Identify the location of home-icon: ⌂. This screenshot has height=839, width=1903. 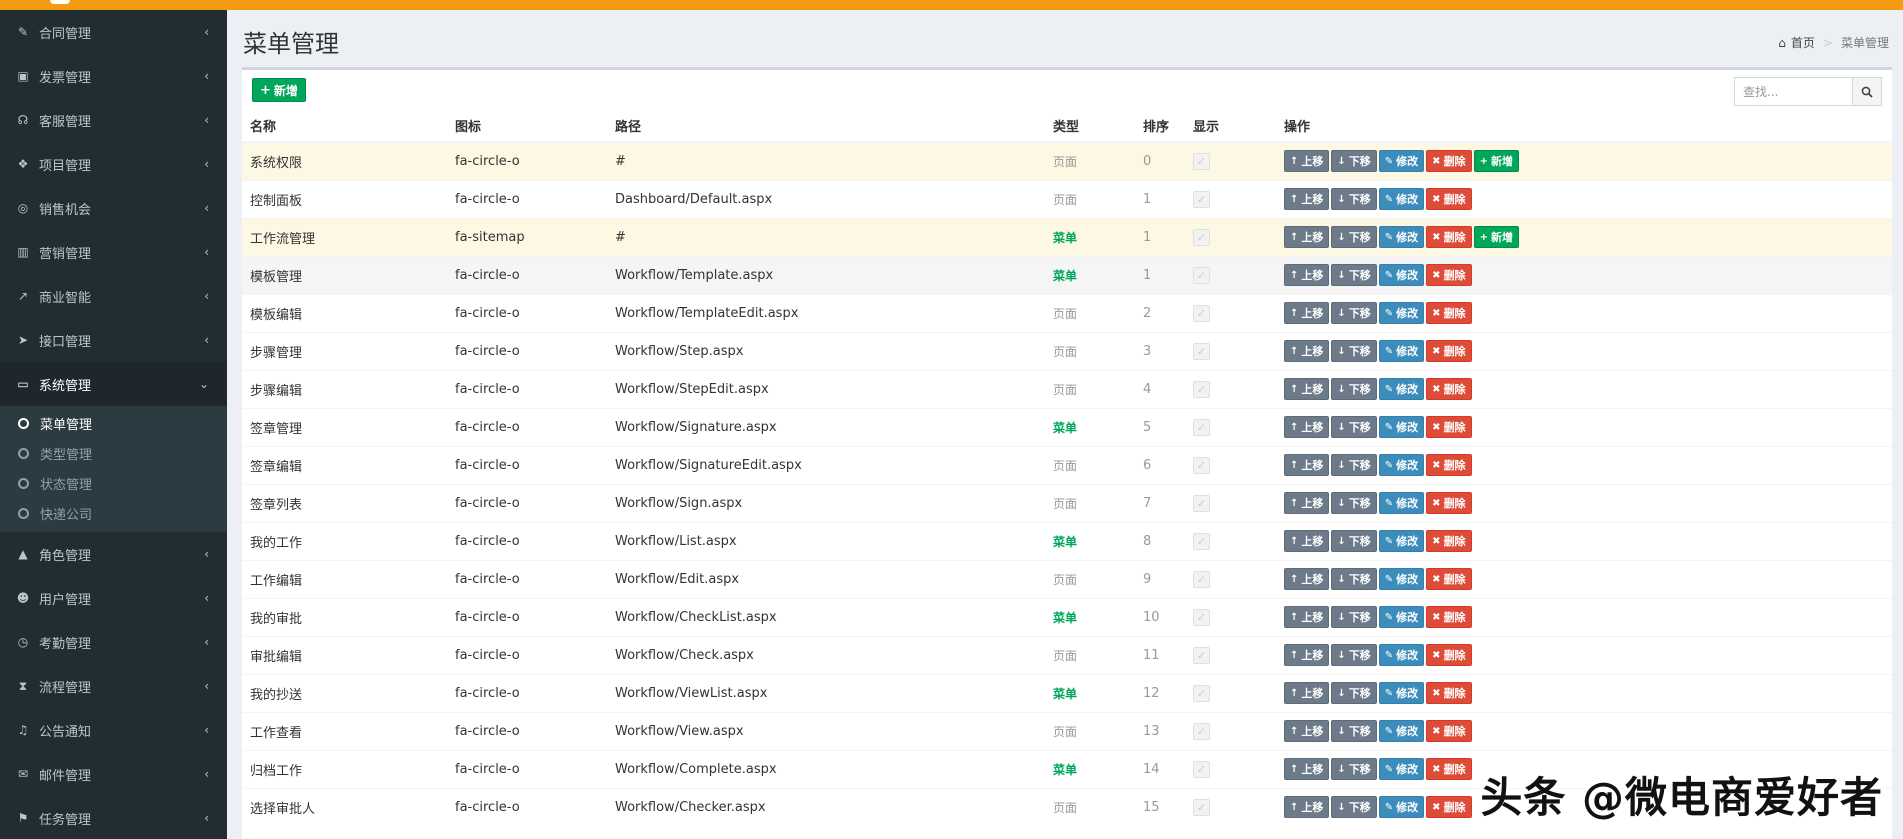
(1782, 43).